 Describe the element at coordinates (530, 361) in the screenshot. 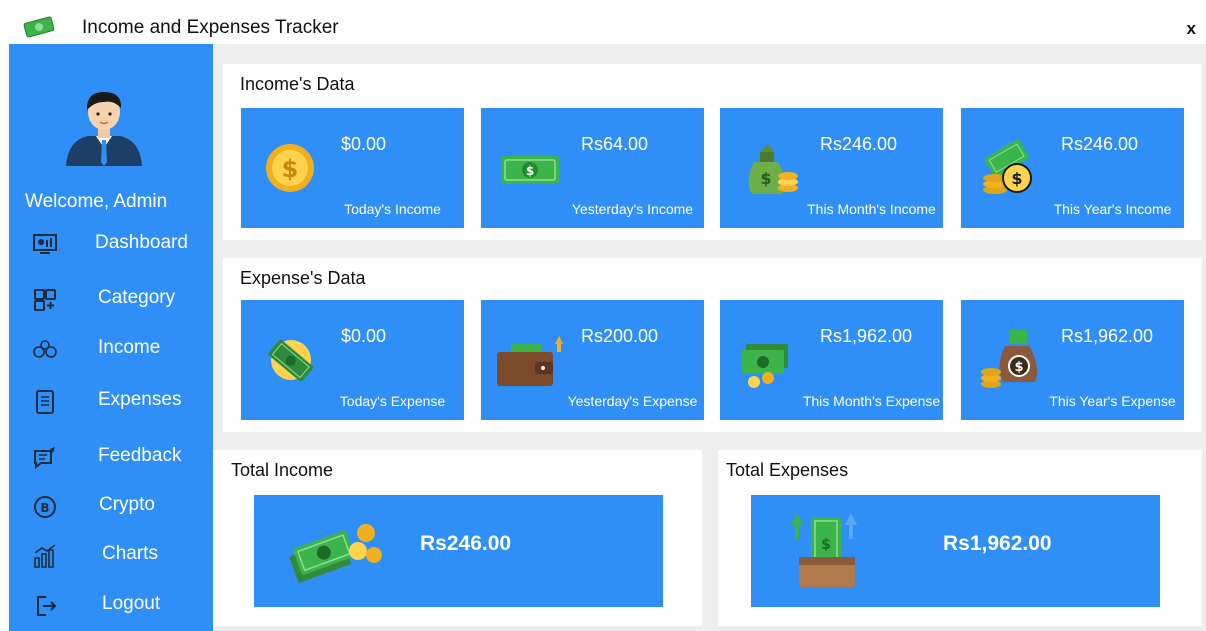

I see `wallet-icon` at that location.